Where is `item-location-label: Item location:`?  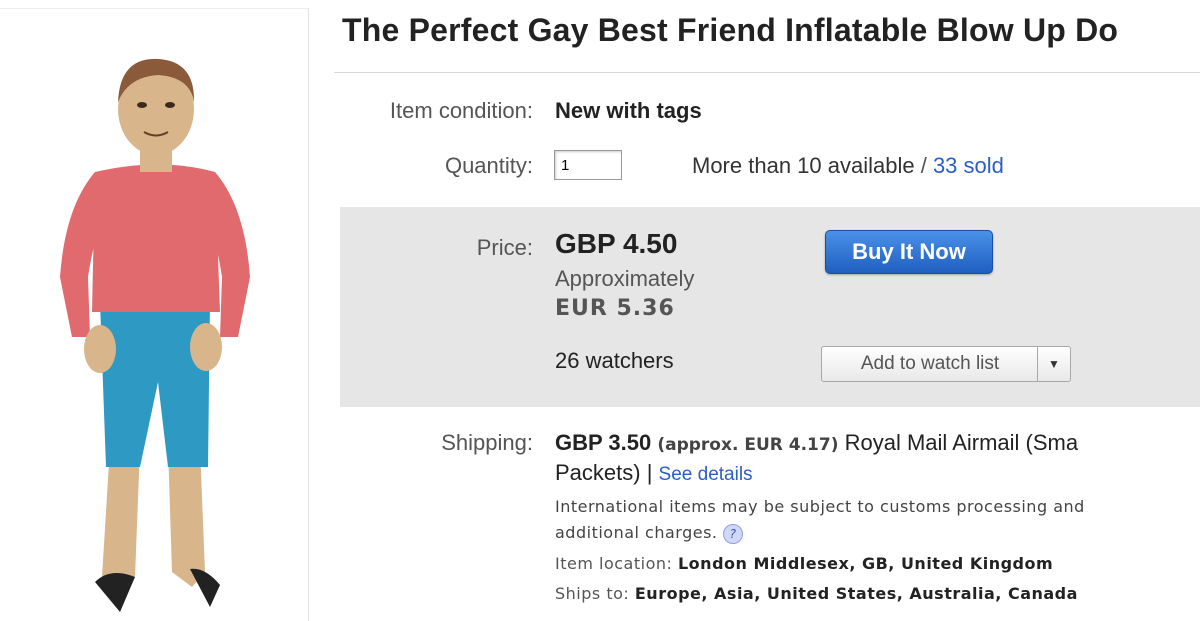
item-location-label: Item location: is located at coordinates (614, 563).